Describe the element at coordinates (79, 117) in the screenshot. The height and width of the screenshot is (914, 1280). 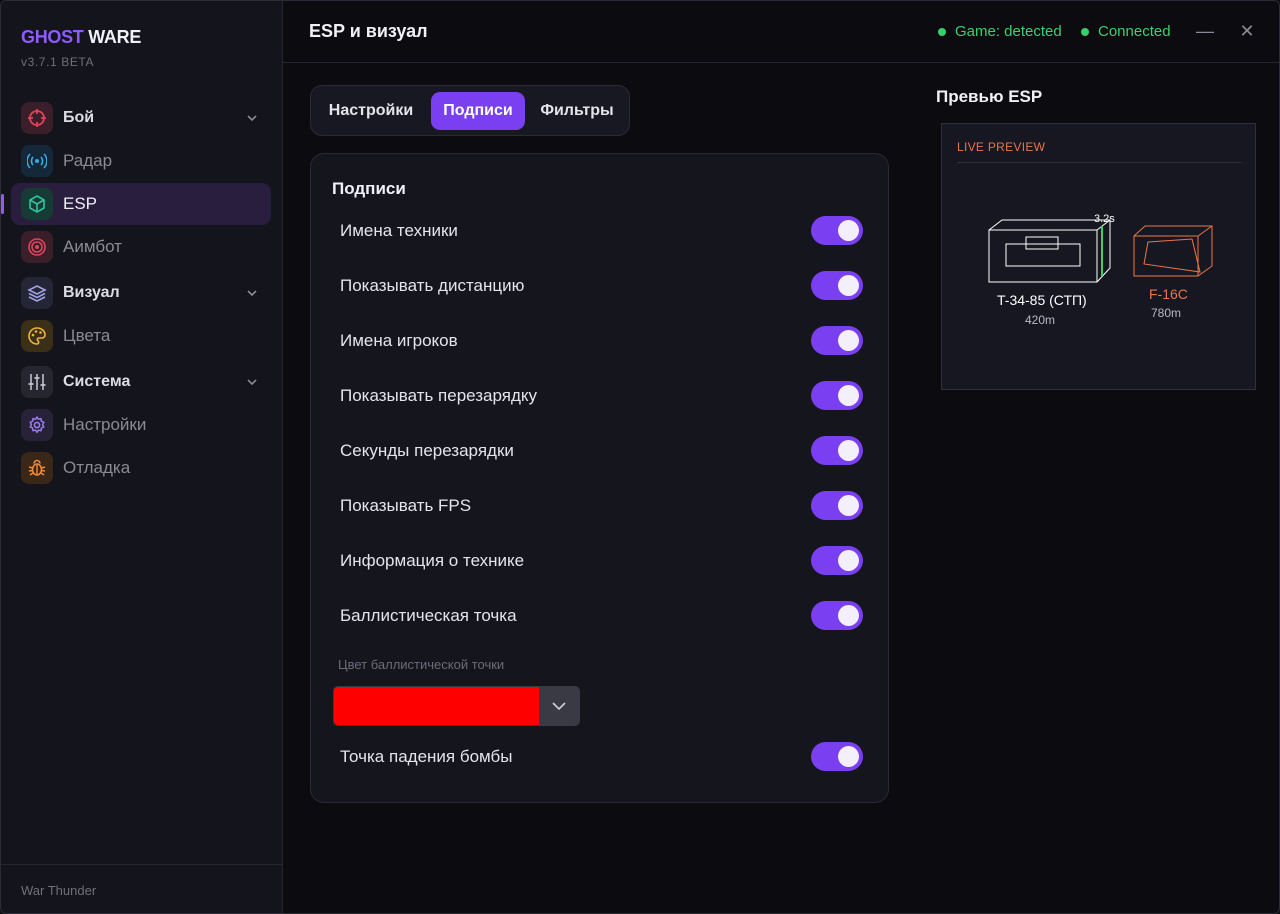
I see `sidebar-item-label: Бой` at that location.